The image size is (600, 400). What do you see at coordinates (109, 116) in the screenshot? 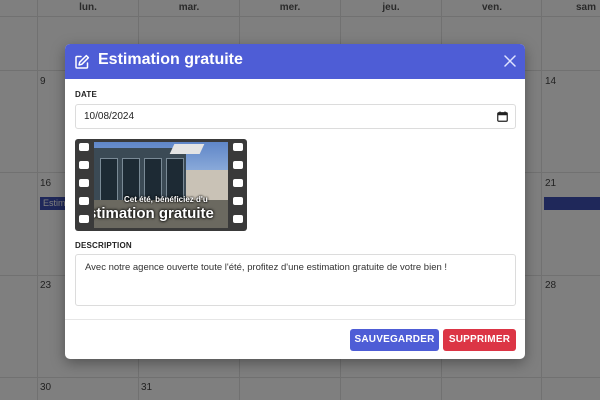
I see `date-value: 10/08/2024` at bounding box center [109, 116].